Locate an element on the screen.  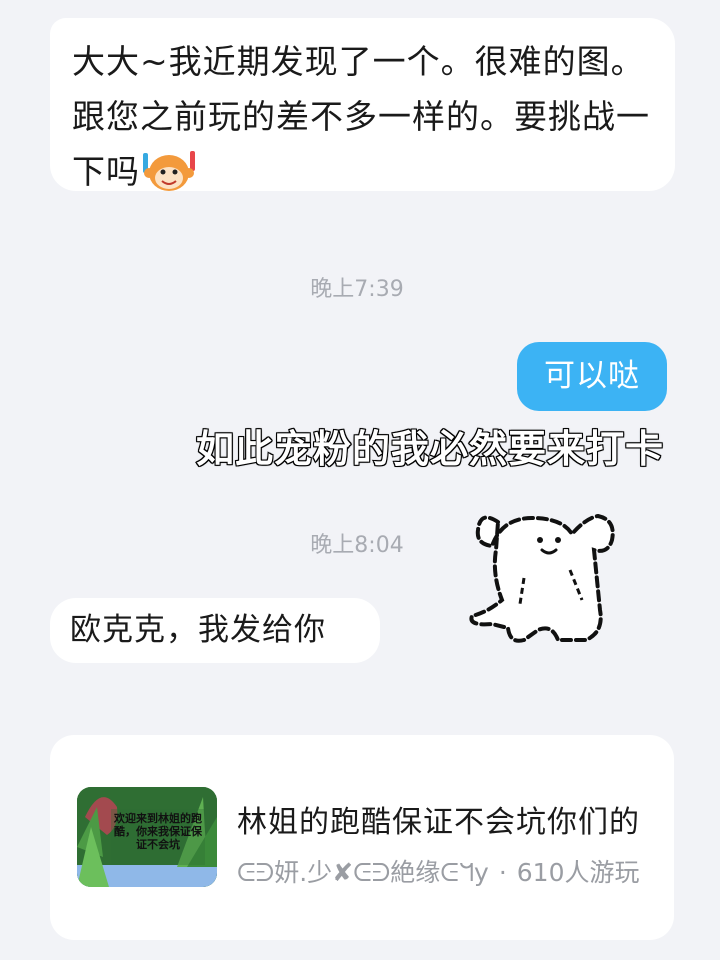
map-title: 林姐的跑酷保证不会坑你们的 is located at coordinates (438, 819).